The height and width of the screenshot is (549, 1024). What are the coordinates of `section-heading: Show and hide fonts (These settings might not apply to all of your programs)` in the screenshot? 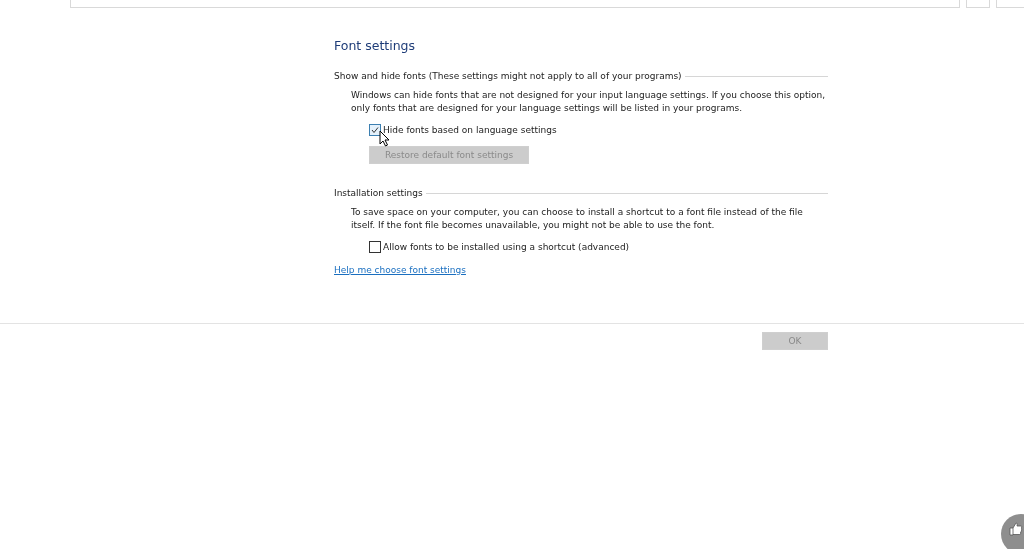 It's located at (508, 76).